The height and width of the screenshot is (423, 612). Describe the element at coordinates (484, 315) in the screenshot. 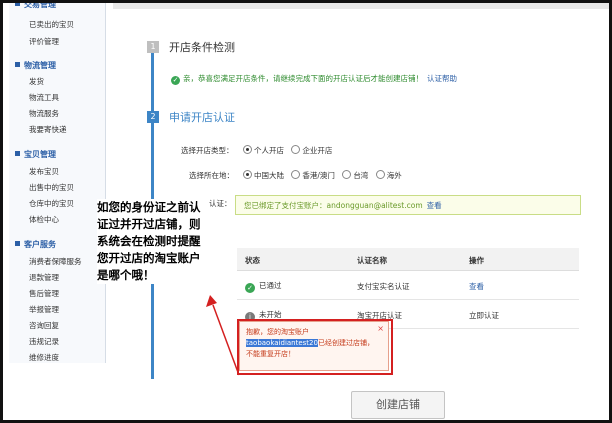

I see `certify-now-link: 立即认证` at that location.